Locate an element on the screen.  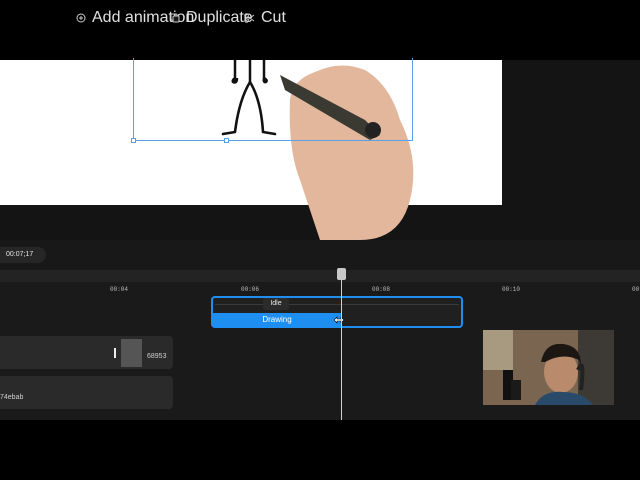
cut-label: Cut is located at coordinates (273, 17).